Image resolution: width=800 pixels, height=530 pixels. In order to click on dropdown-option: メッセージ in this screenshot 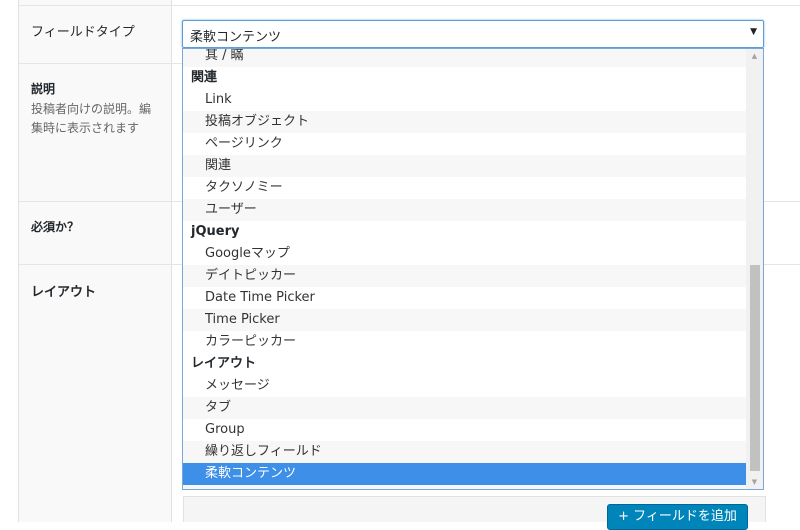, I will do `click(465, 386)`.